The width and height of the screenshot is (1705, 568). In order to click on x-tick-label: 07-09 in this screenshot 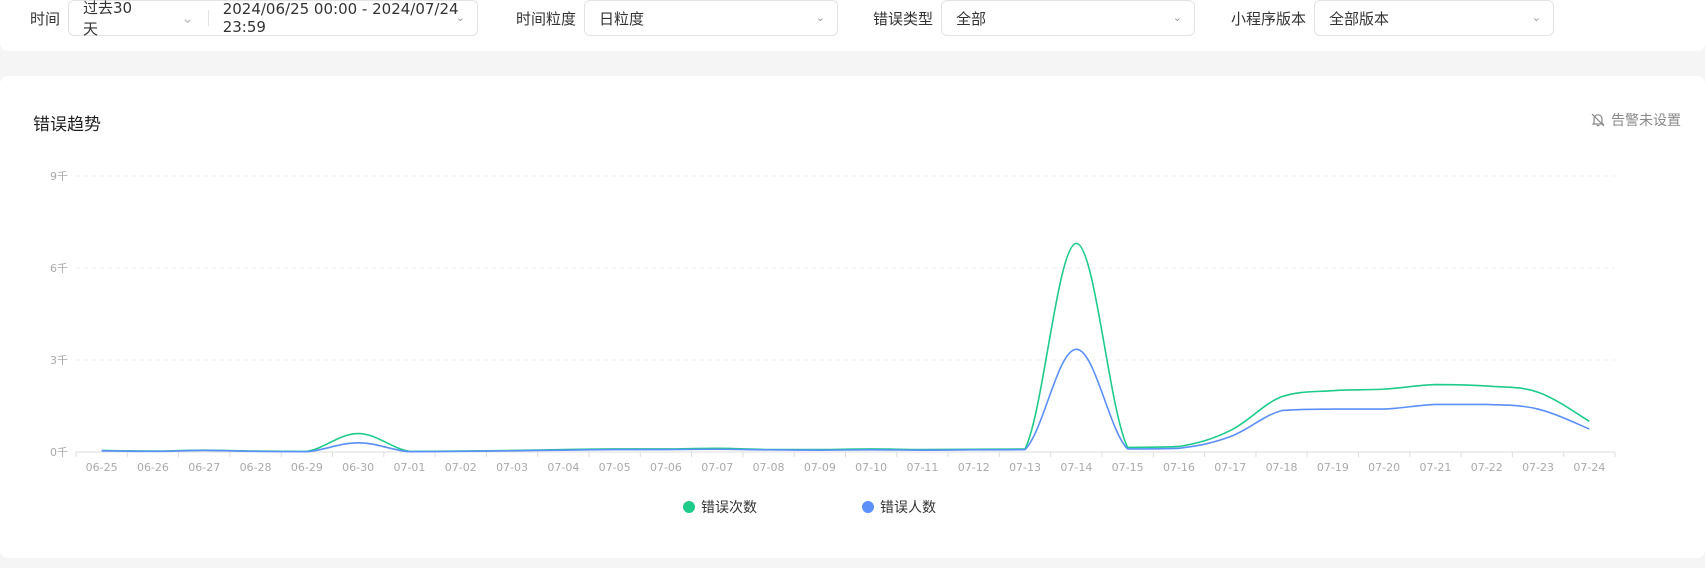, I will do `click(820, 467)`.